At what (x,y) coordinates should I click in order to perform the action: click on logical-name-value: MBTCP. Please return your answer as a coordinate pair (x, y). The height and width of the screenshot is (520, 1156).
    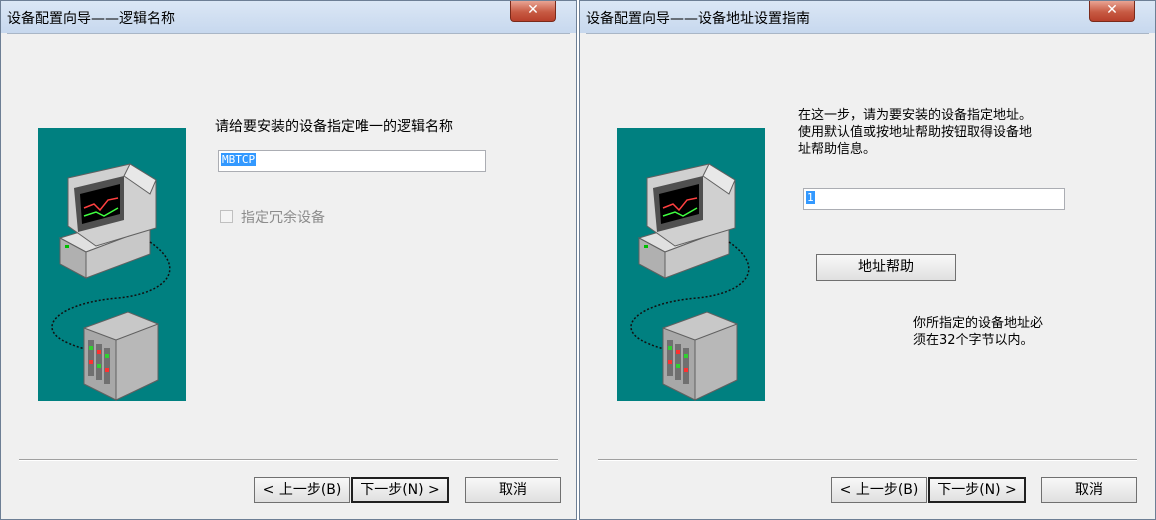
    Looking at the image, I should click on (239, 159).